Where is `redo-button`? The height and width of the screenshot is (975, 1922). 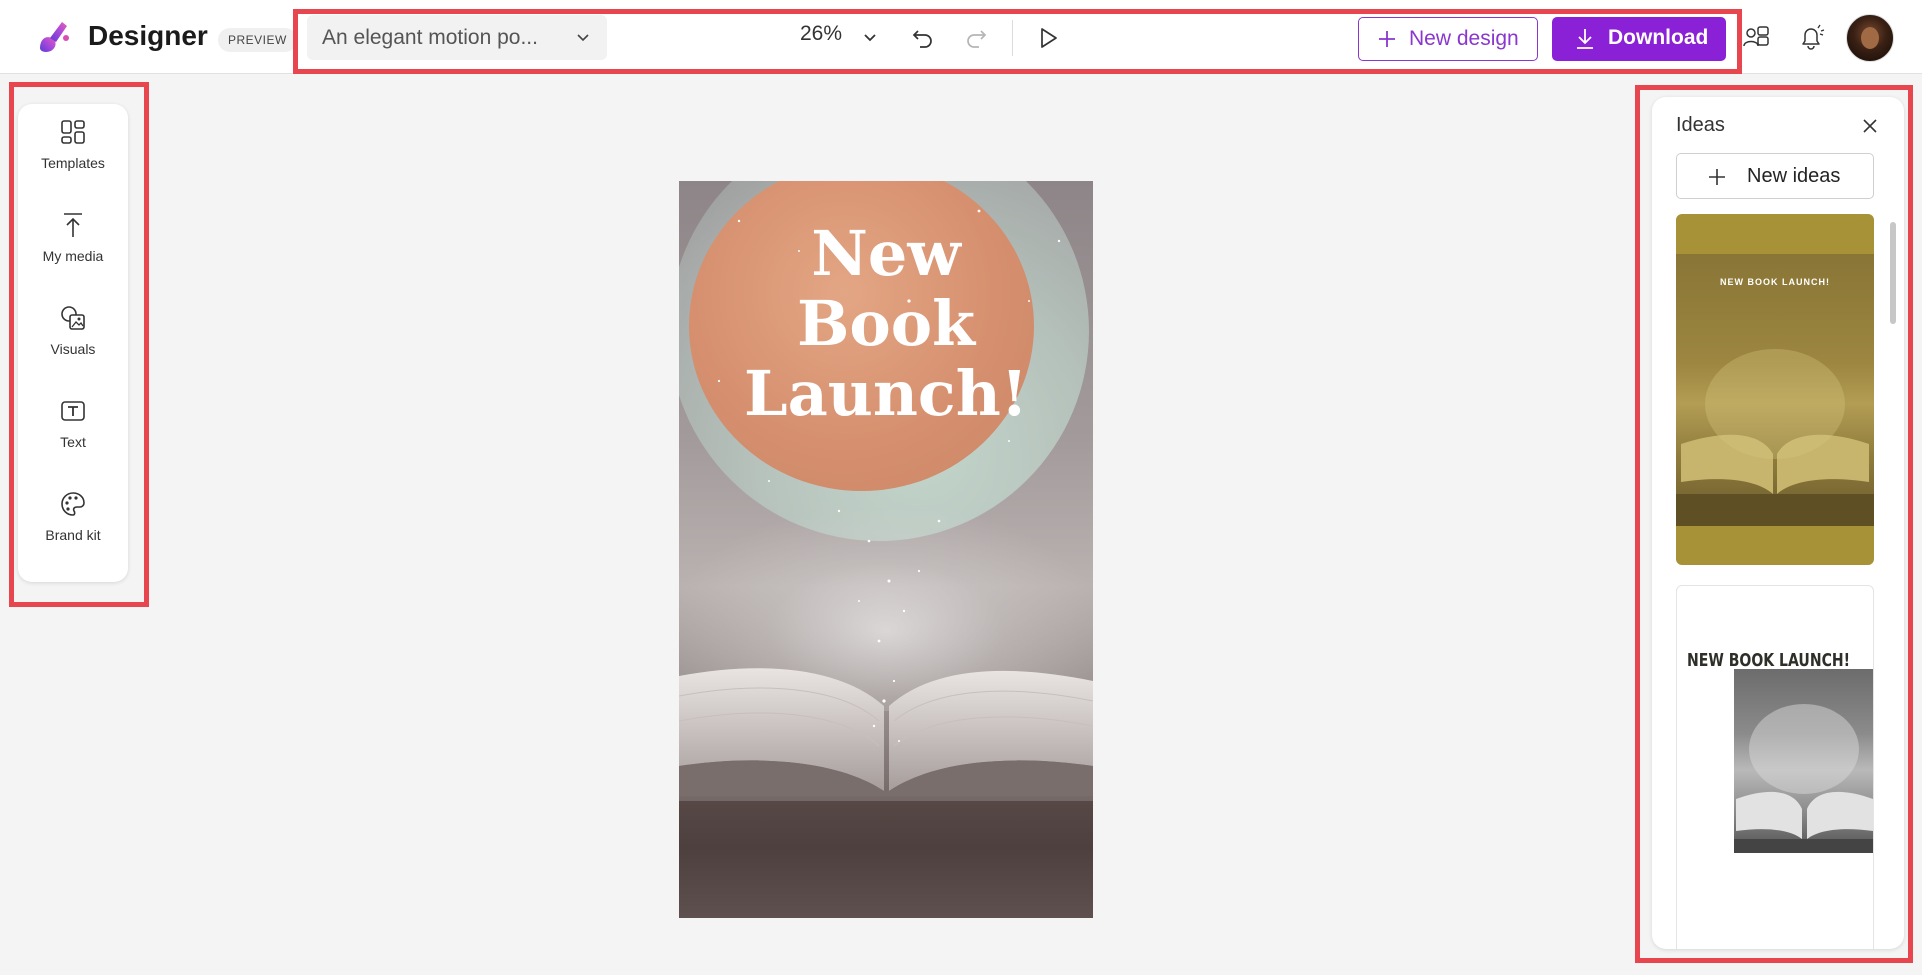
redo-button is located at coordinates (976, 38).